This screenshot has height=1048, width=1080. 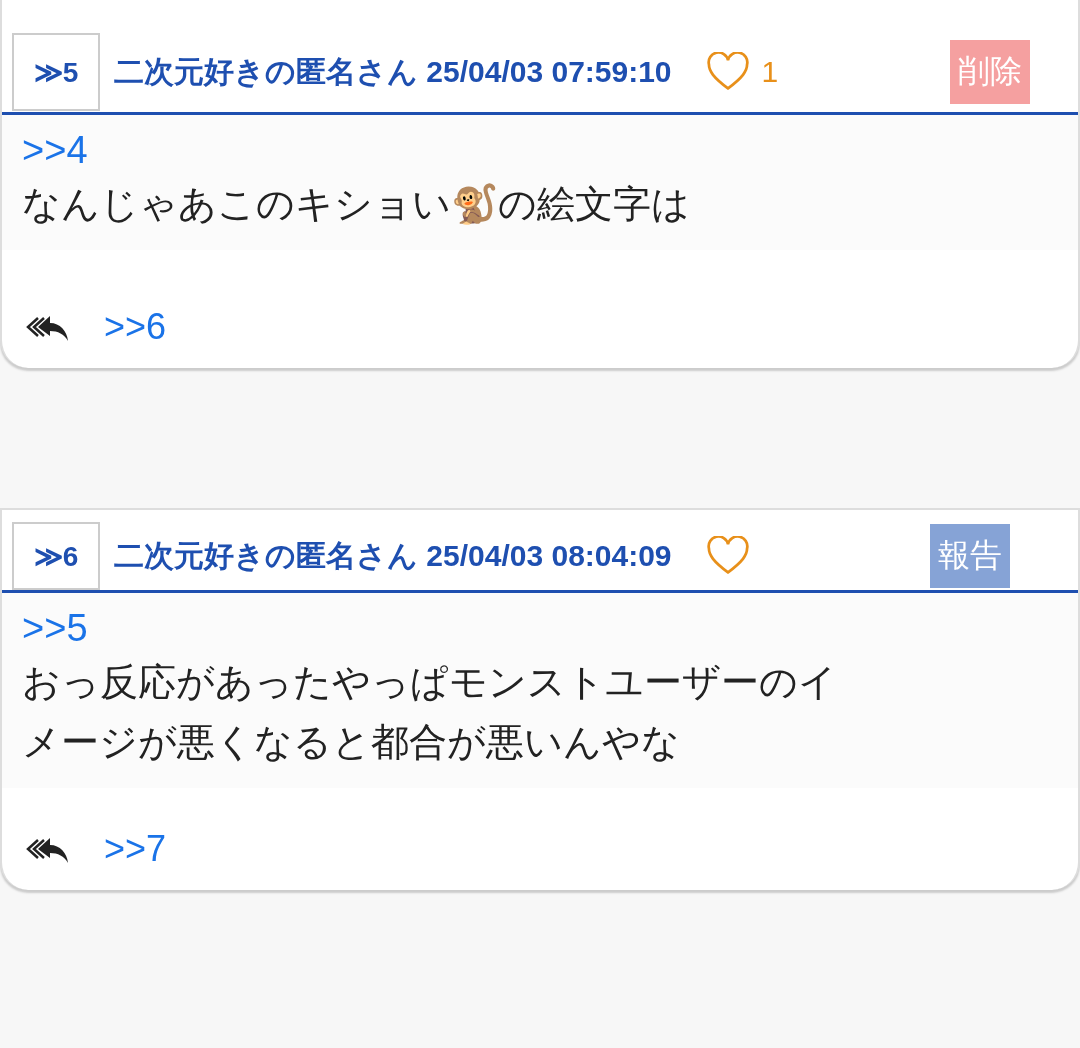 What do you see at coordinates (393, 71) in the screenshot?
I see `post-author-date: 二次元好きの匿名さん 25/04/03 07:59:10` at bounding box center [393, 71].